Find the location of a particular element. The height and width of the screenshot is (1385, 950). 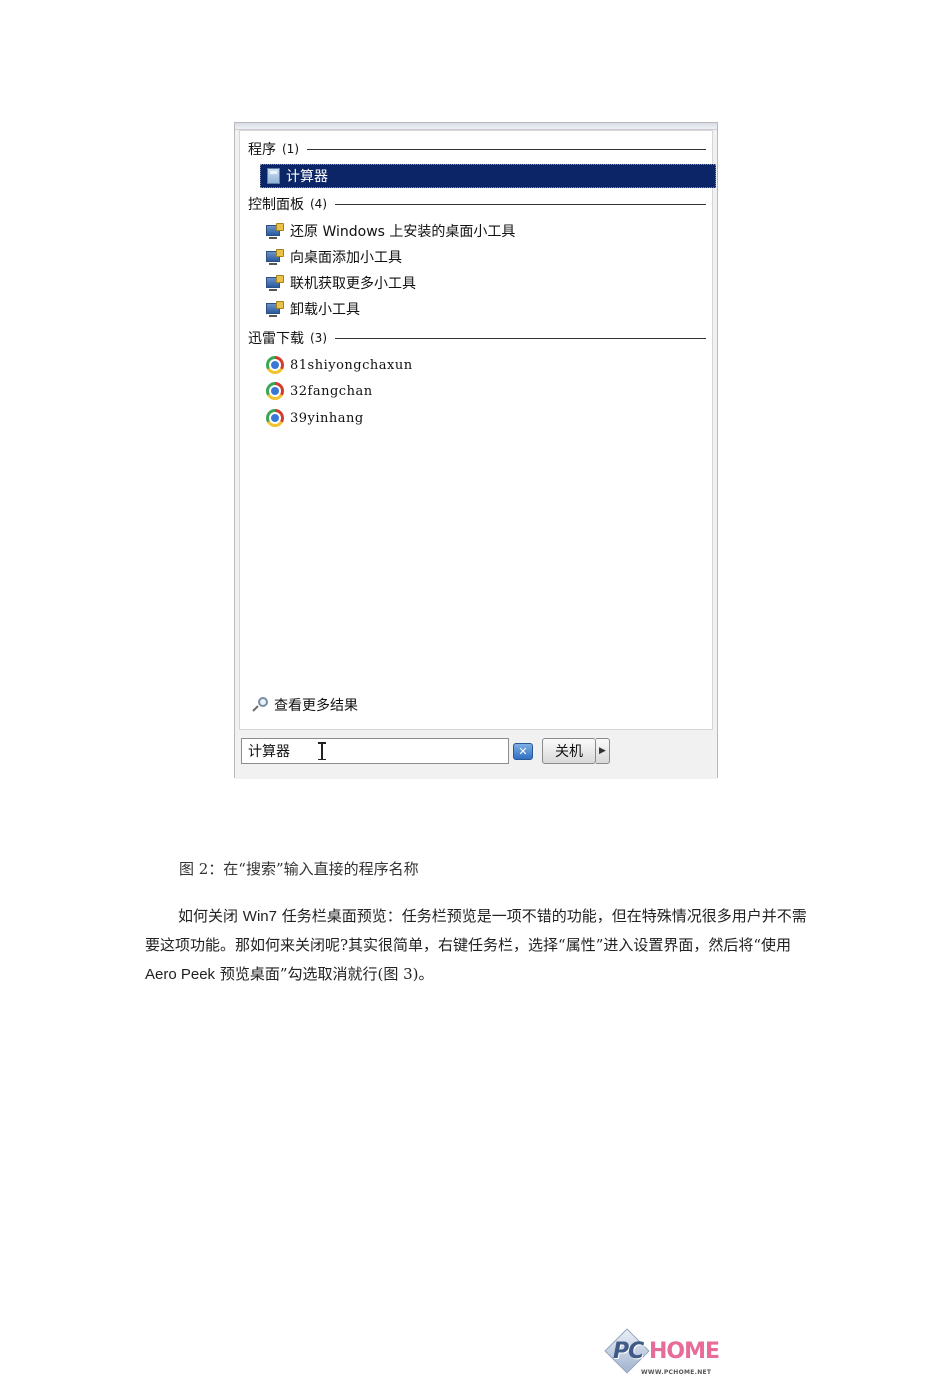

result-item-restore-gadgets: 还原 Windows 上安装的桌面小工具 is located at coordinates (488, 231).